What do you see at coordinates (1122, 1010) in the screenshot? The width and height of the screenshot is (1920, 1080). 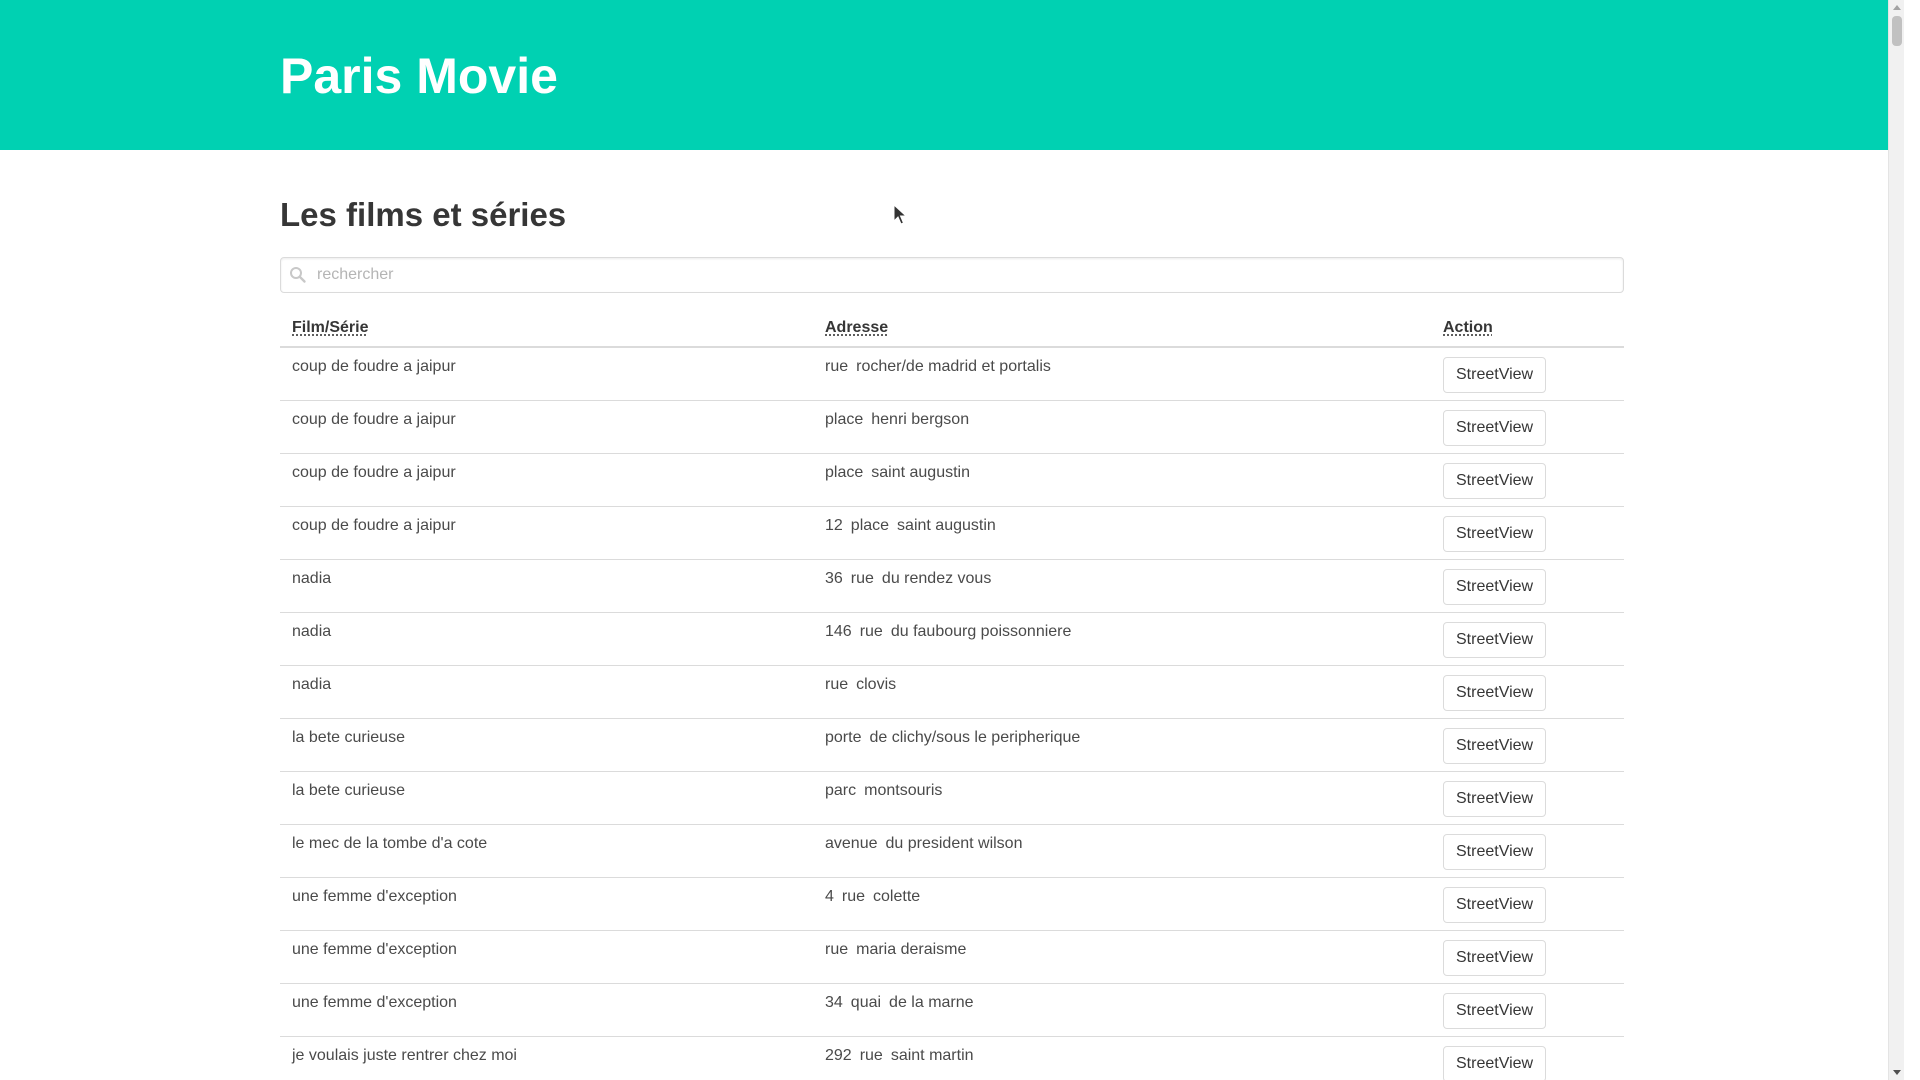 I see `address-cell: 34 quai de la marne` at bounding box center [1122, 1010].